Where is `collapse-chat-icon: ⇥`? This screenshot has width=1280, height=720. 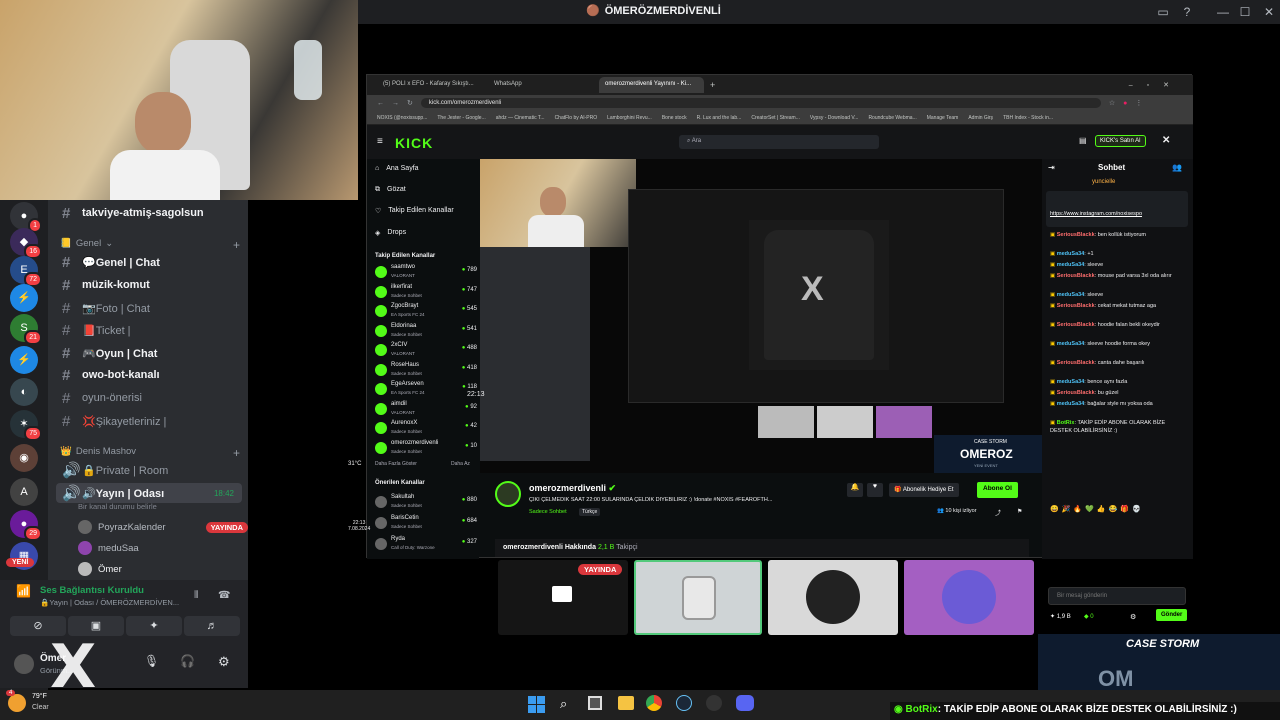
collapse-chat-icon: ⇥ is located at coordinates (1051, 167).